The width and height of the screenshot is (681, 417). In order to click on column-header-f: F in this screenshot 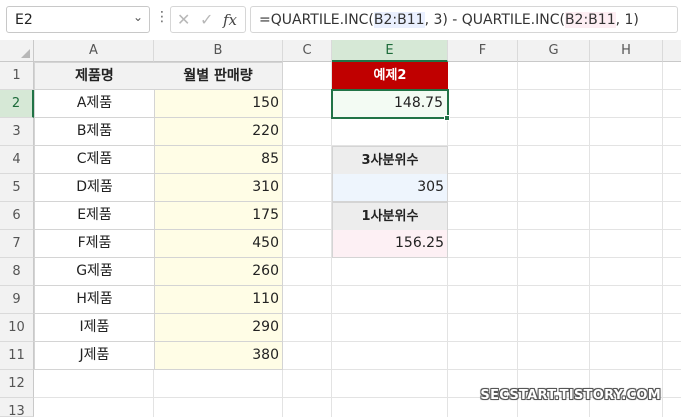, I will do `click(483, 51)`.